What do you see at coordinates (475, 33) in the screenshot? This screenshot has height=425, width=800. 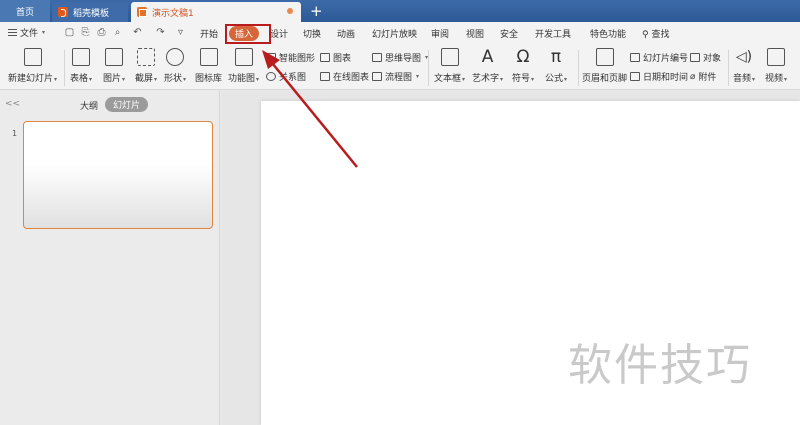 I see `menu-view: 视图` at bounding box center [475, 33].